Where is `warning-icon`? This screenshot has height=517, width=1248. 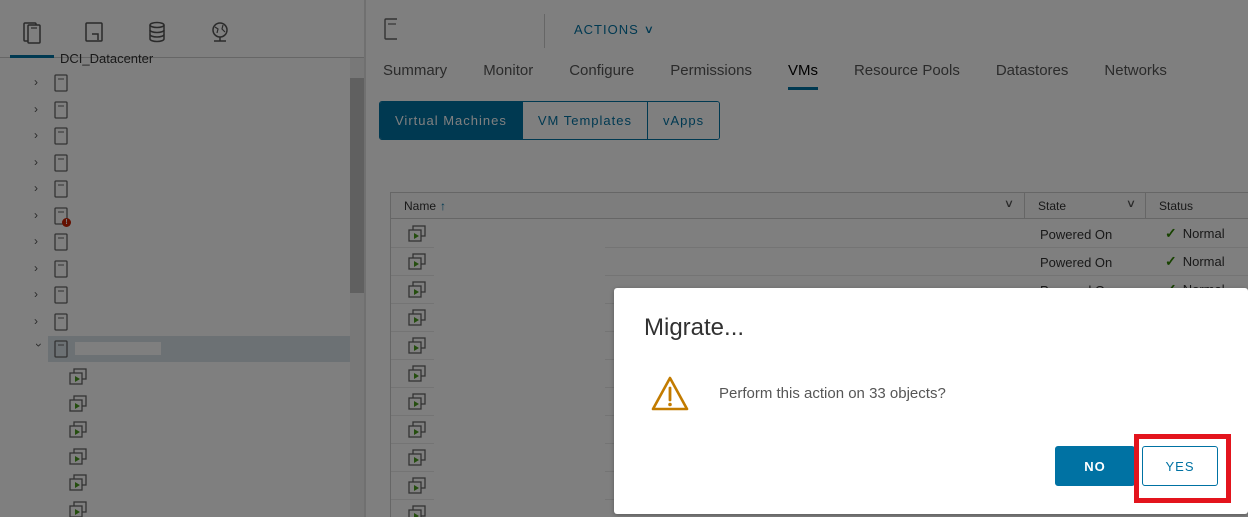 warning-icon is located at coordinates (670, 393).